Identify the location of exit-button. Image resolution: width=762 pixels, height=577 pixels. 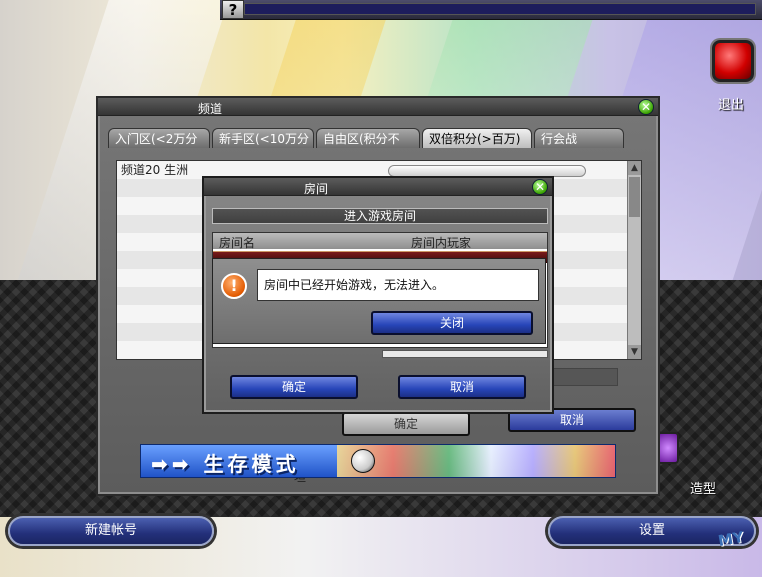
(733, 61).